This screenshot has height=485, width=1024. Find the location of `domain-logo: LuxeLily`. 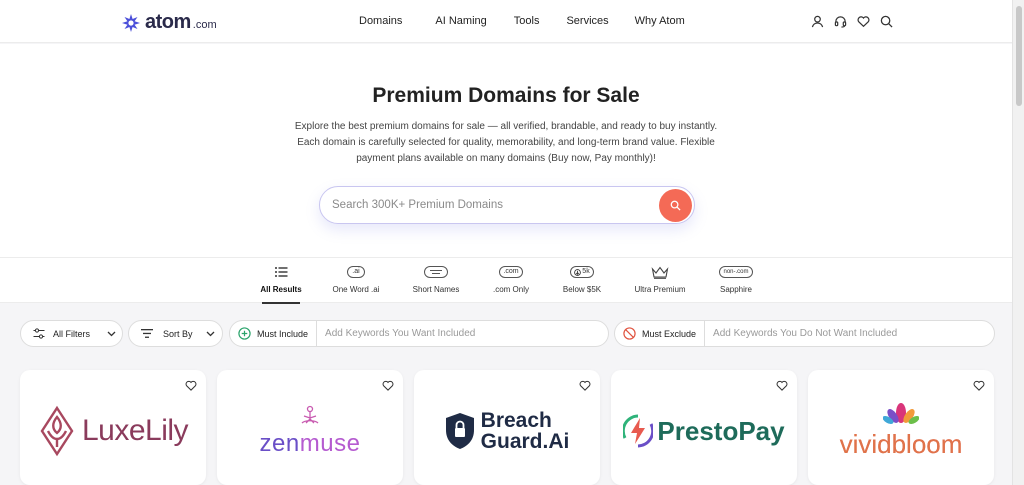

domain-logo: LuxeLily is located at coordinates (113, 431).